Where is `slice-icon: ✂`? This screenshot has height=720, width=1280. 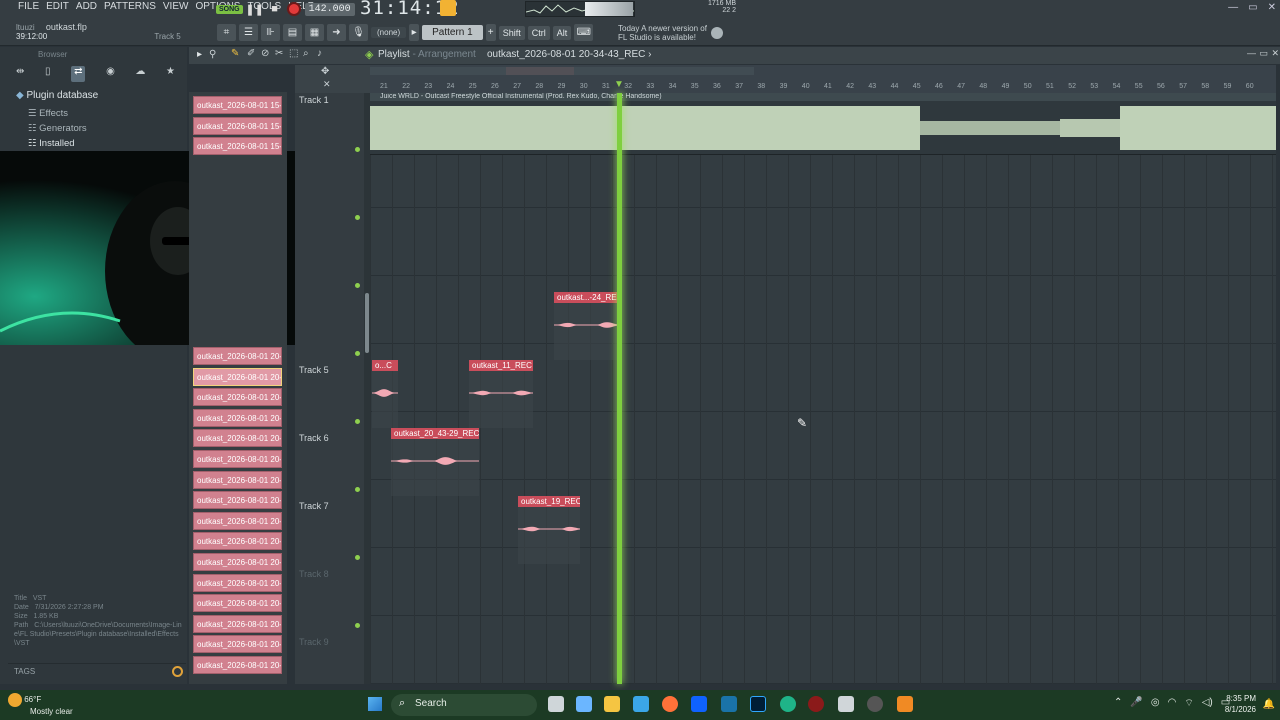
slice-icon: ✂ is located at coordinates (279, 53).